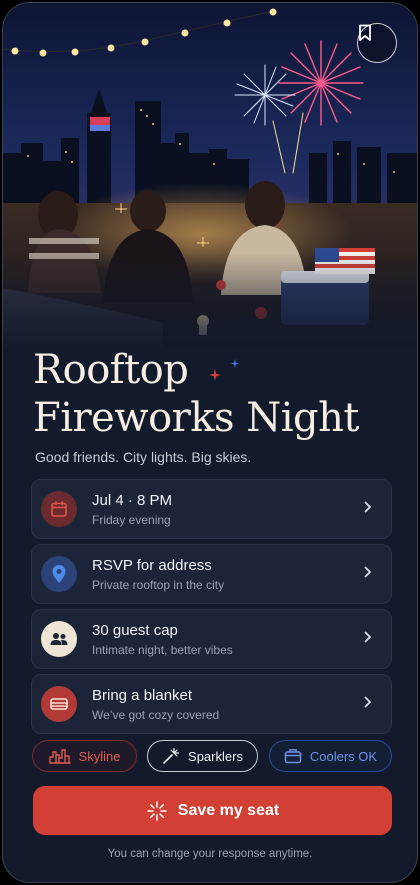  What do you see at coordinates (377, 43) in the screenshot?
I see `bookmark-button` at bounding box center [377, 43].